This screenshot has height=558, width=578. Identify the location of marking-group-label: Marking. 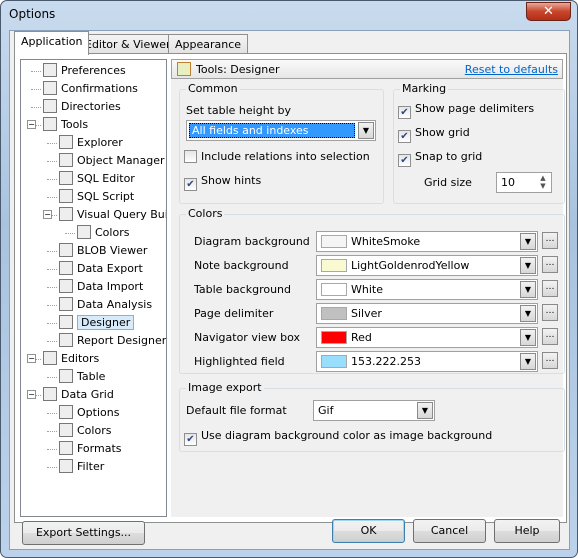
(424, 88).